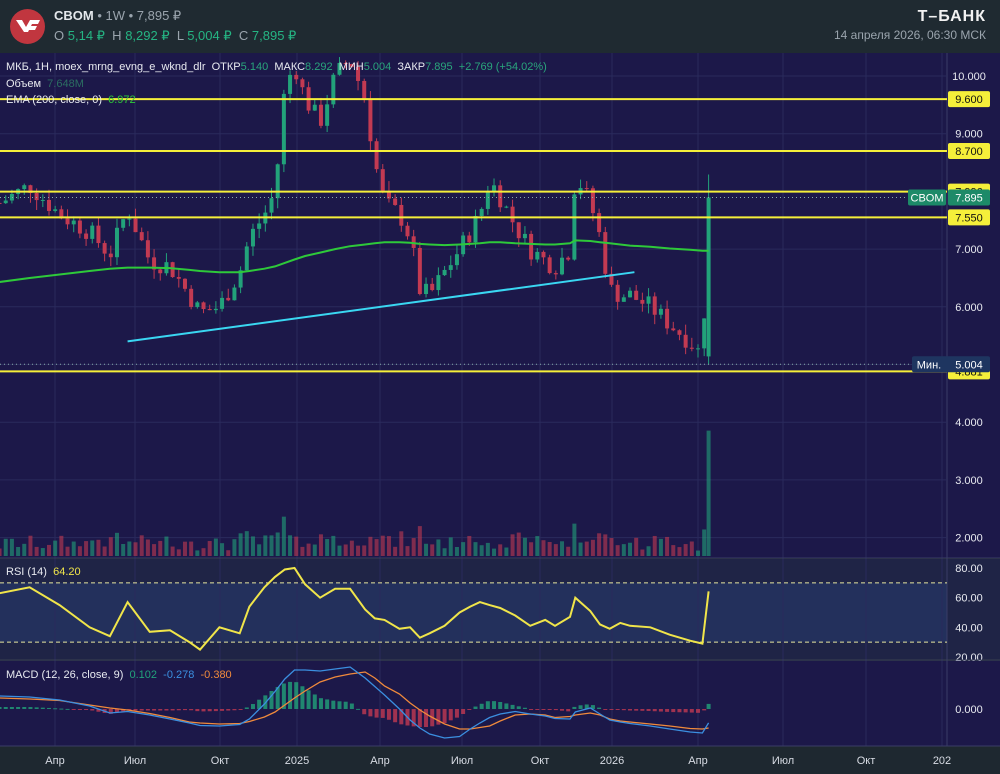 Image resolution: width=1000 pixels, height=774 pixels. I want to click on level-label: 9.600, so click(969, 100).